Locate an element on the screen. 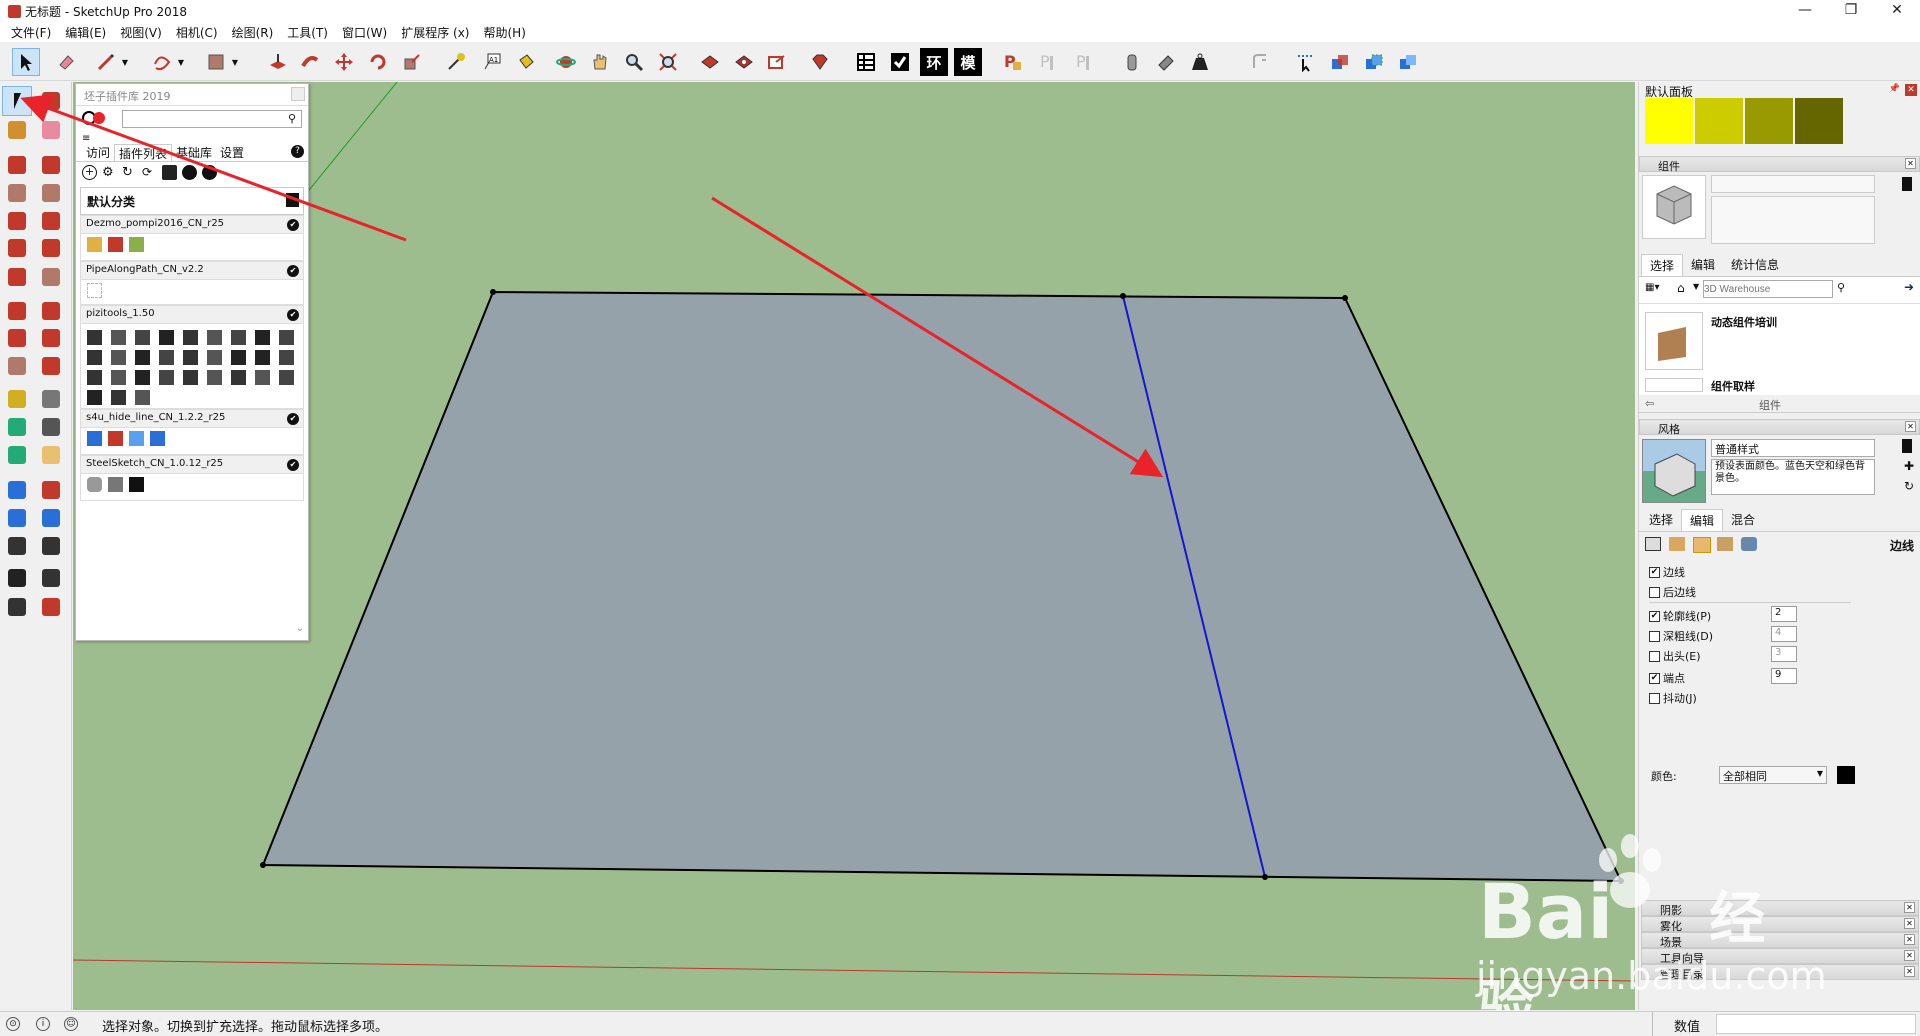 This screenshot has height=1036, width=1920. component-item-thumbnail is located at coordinates (1674, 341).